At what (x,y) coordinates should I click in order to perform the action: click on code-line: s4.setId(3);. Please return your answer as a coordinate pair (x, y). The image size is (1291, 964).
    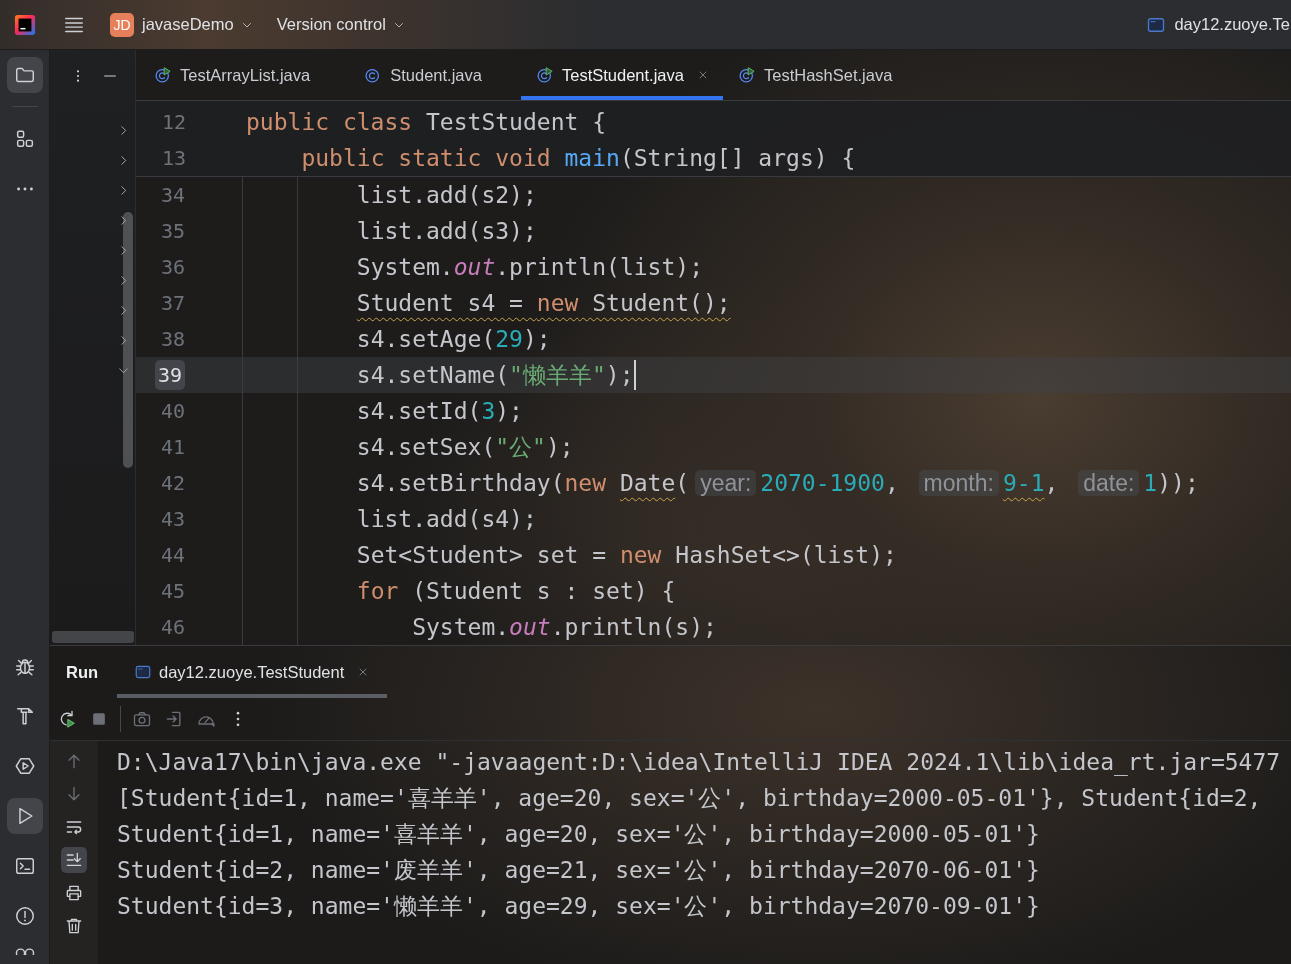
    Looking at the image, I should click on (439, 411).